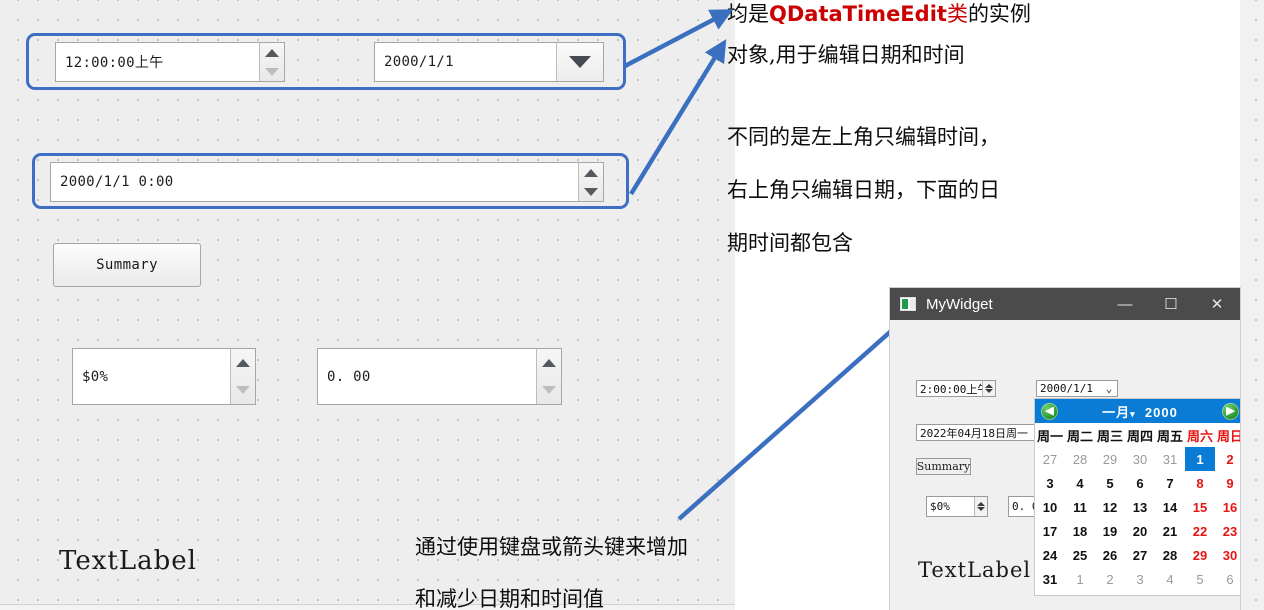 The width and height of the screenshot is (1264, 610). I want to click on calendar-day-cell: 22, so click(1200, 531).